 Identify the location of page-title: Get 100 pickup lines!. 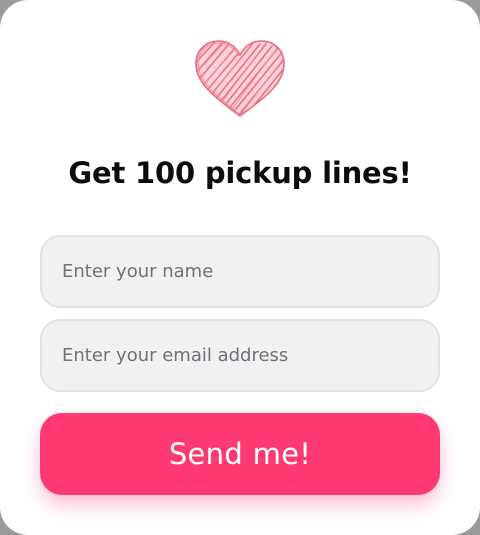
(240, 173).